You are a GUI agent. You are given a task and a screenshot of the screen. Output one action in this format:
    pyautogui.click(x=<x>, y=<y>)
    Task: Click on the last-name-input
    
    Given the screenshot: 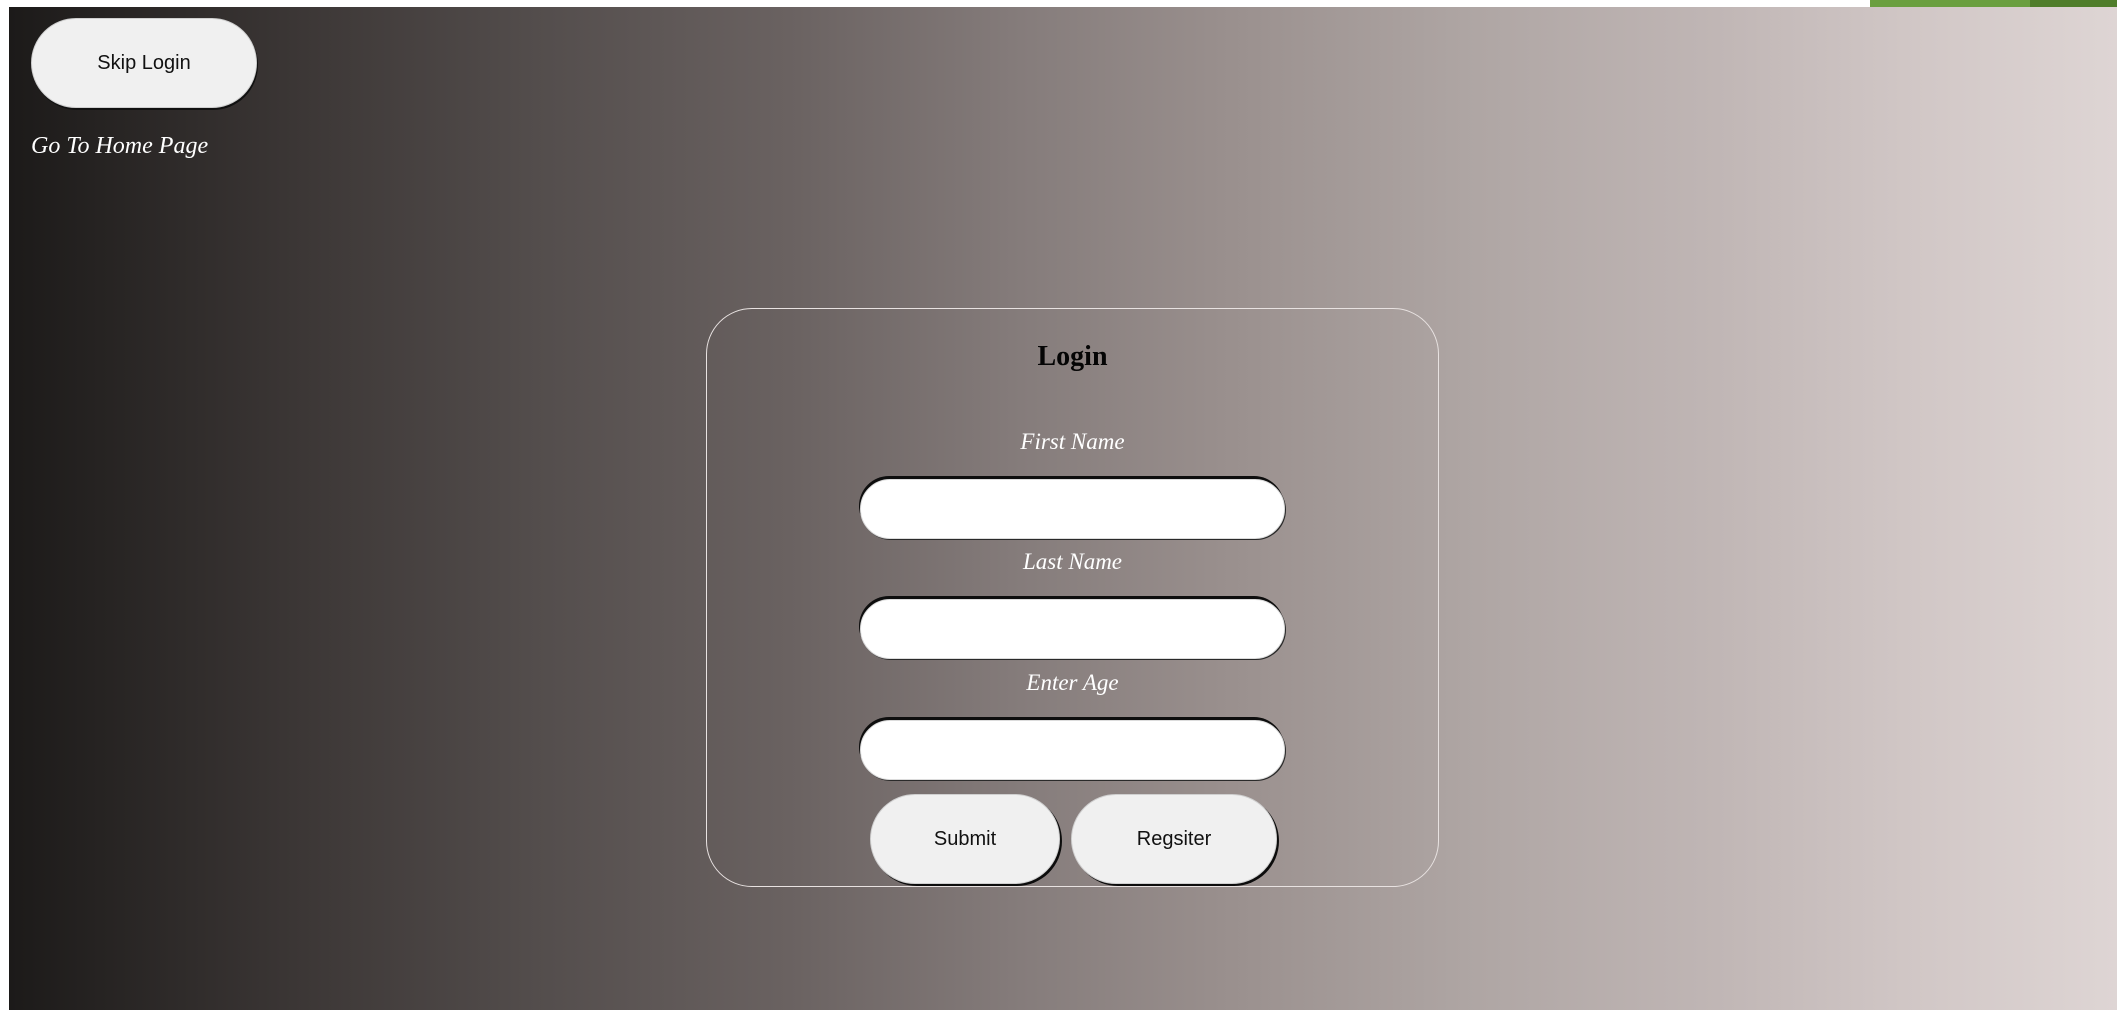 What is the action you would take?
    pyautogui.click(x=1072, y=629)
    